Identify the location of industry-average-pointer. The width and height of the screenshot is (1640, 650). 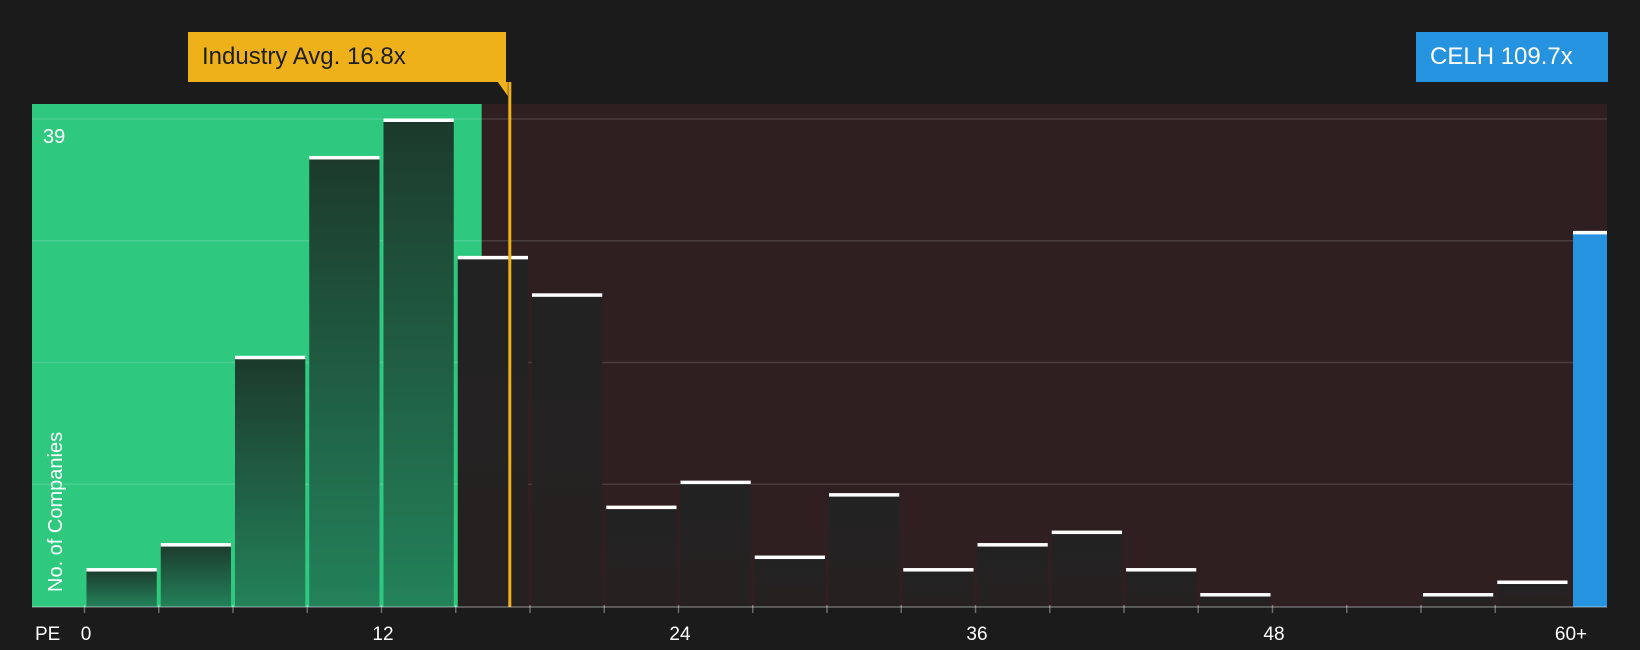
(502, 89).